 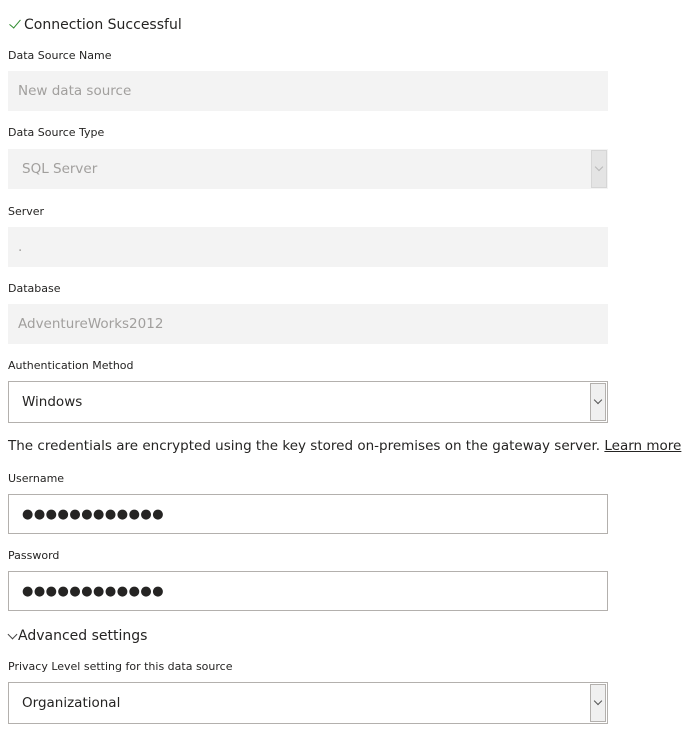 What do you see at coordinates (642, 446) in the screenshot?
I see `learn-more-link: Learn more` at bounding box center [642, 446].